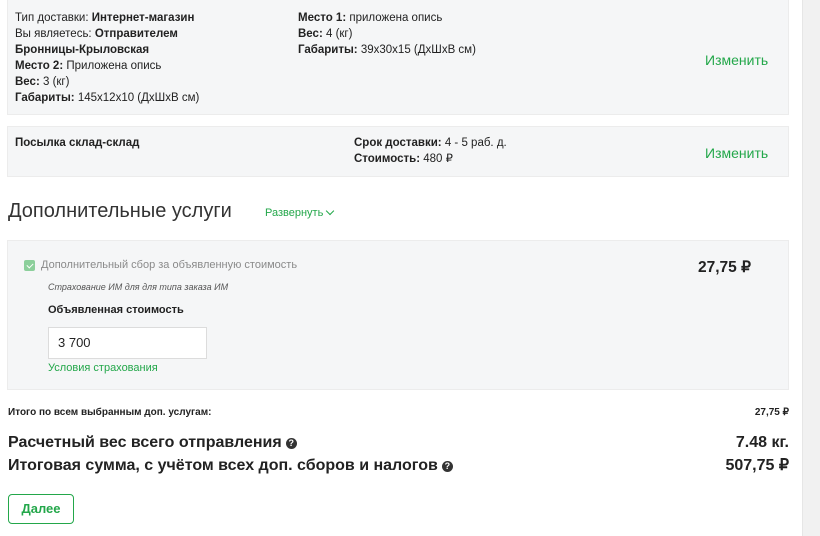  I want to click on dims2-label: Габариты:, so click(45, 98).